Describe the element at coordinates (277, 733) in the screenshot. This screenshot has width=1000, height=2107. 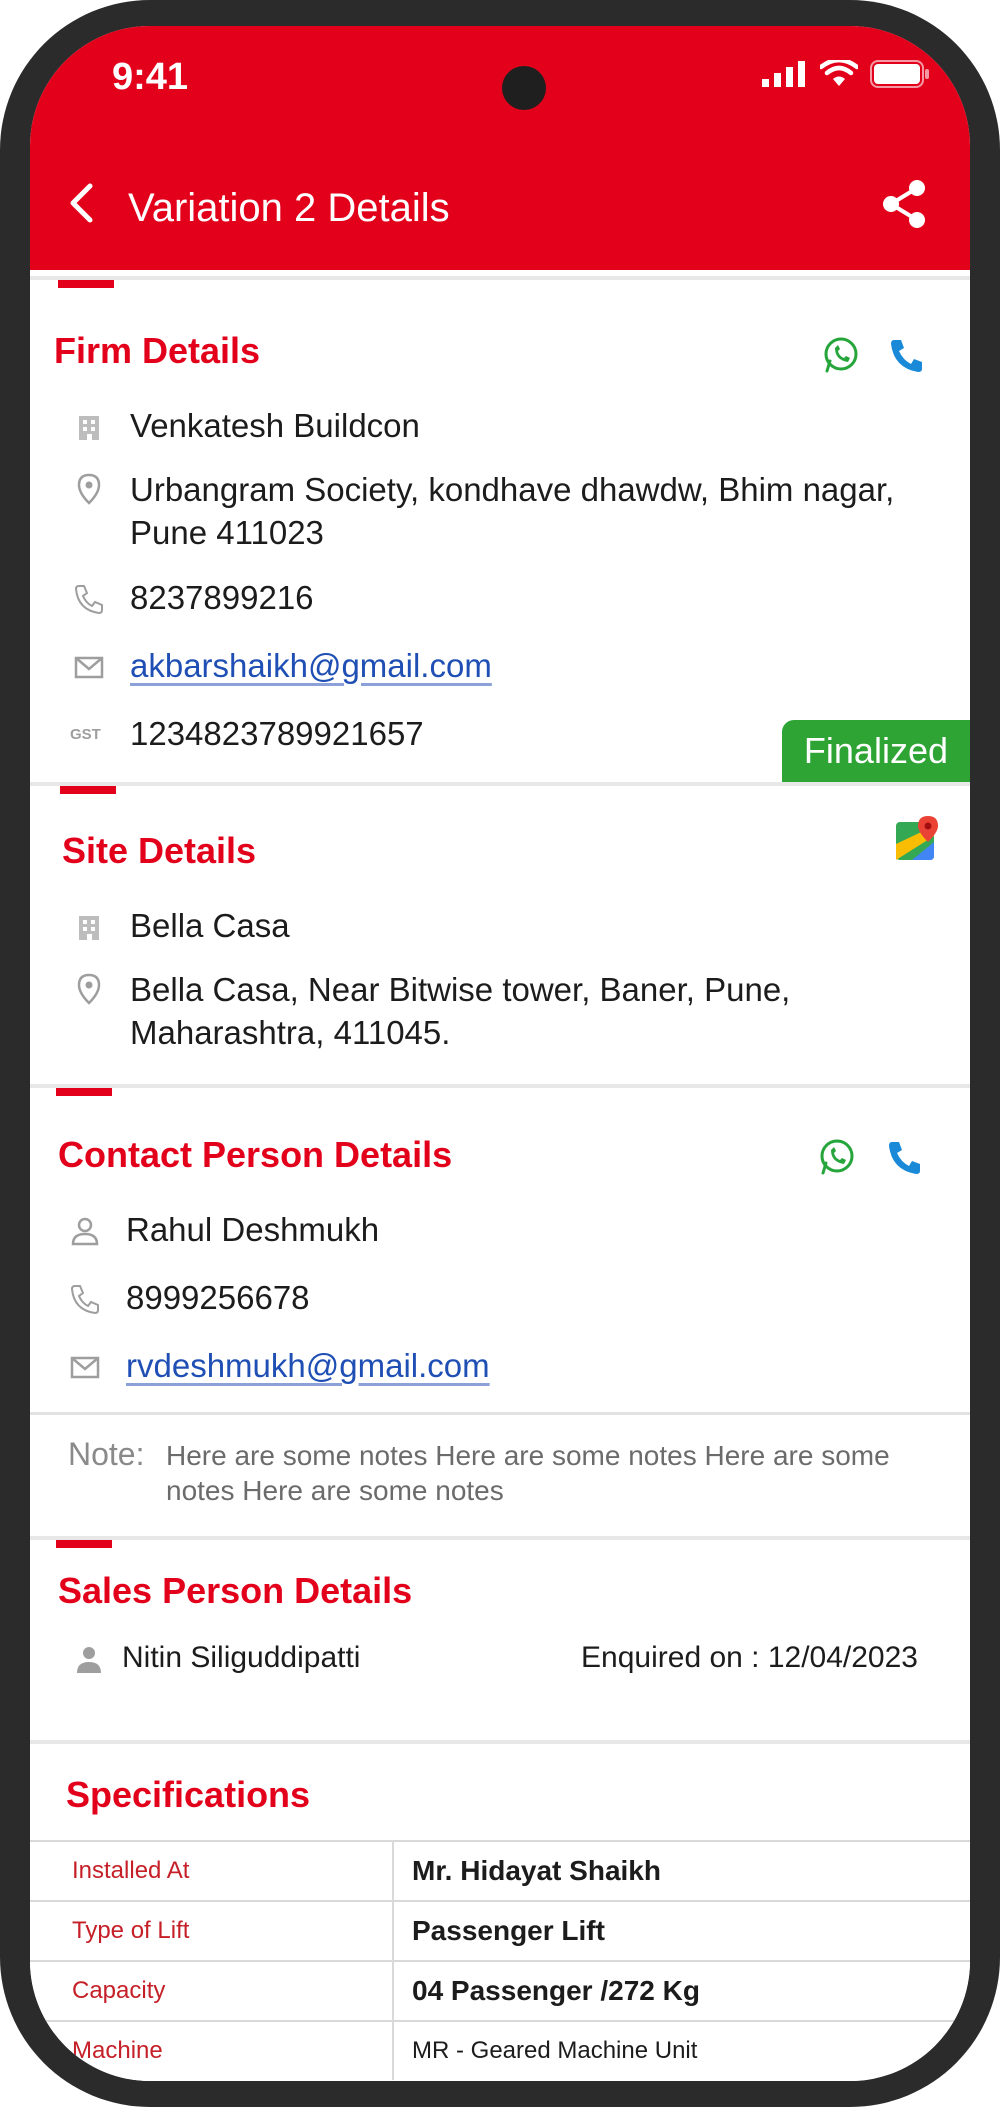
I see `firm-gst: 1234823789921657` at that location.